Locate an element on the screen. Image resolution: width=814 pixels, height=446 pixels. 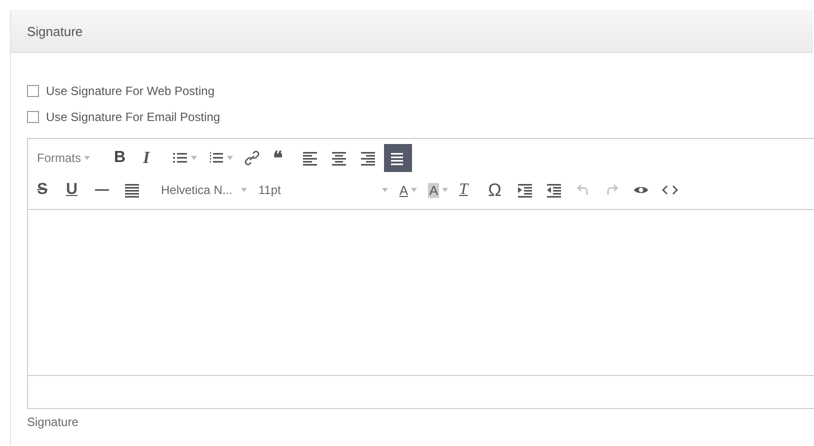
formats-dropdown: Formats is located at coordinates (64, 158).